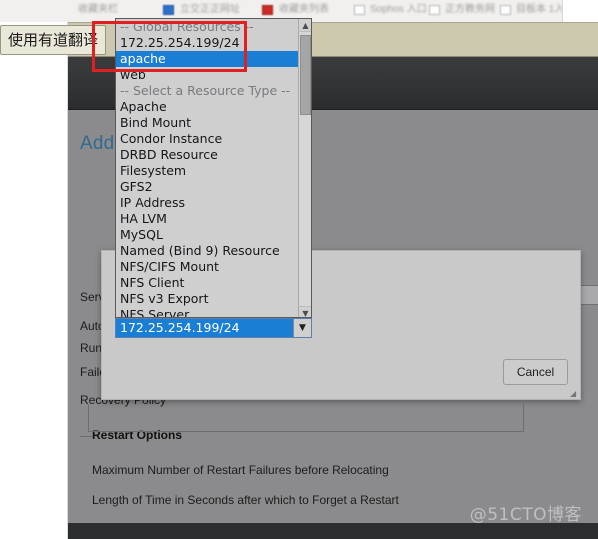  What do you see at coordinates (306, 418) in the screenshot?
I see `modal-inner-frame` at bounding box center [306, 418].